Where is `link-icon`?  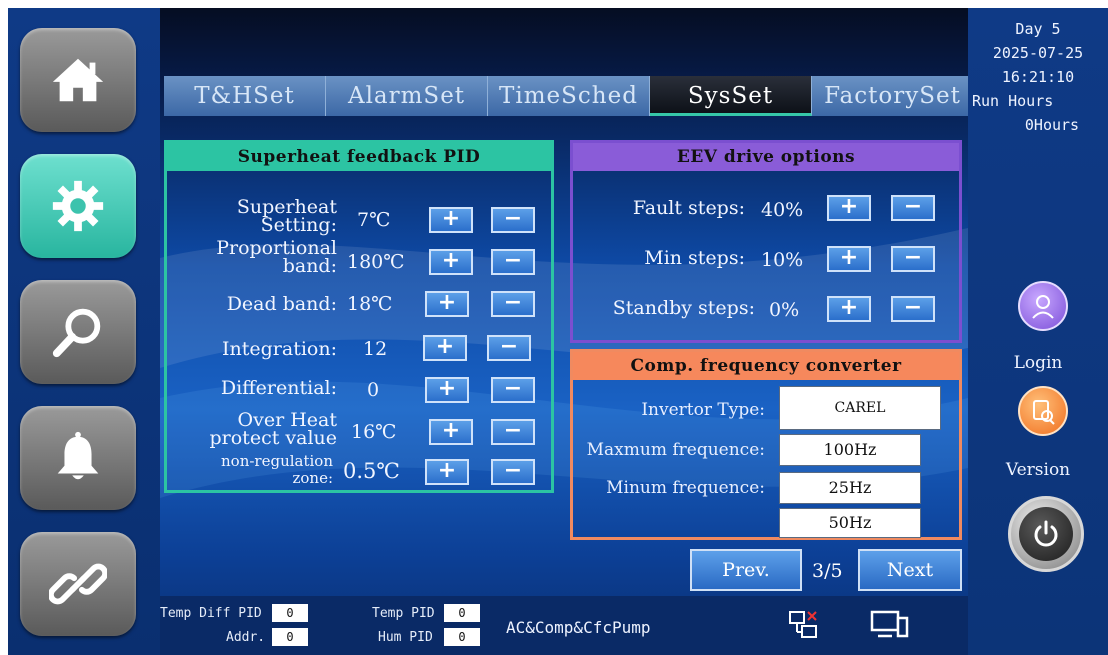
link-icon is located at coordinates (78, 584).